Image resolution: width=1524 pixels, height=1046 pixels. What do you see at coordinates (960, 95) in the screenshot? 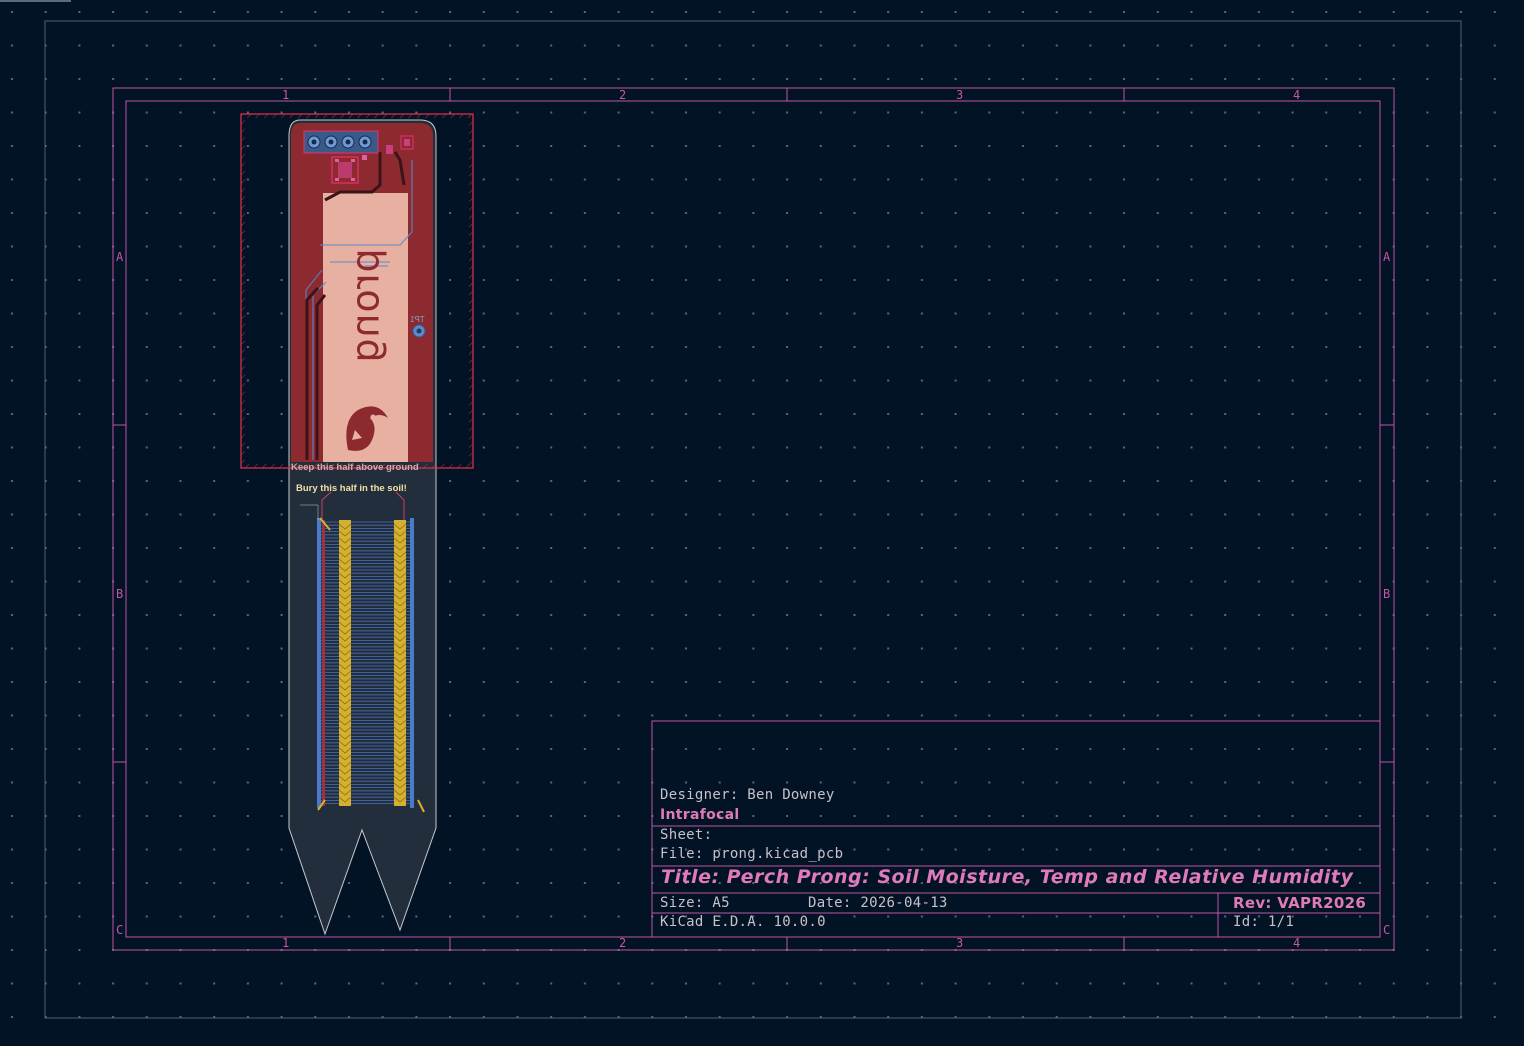
I see `zone-col-3-top: 3` at bounding box center [960, 95].